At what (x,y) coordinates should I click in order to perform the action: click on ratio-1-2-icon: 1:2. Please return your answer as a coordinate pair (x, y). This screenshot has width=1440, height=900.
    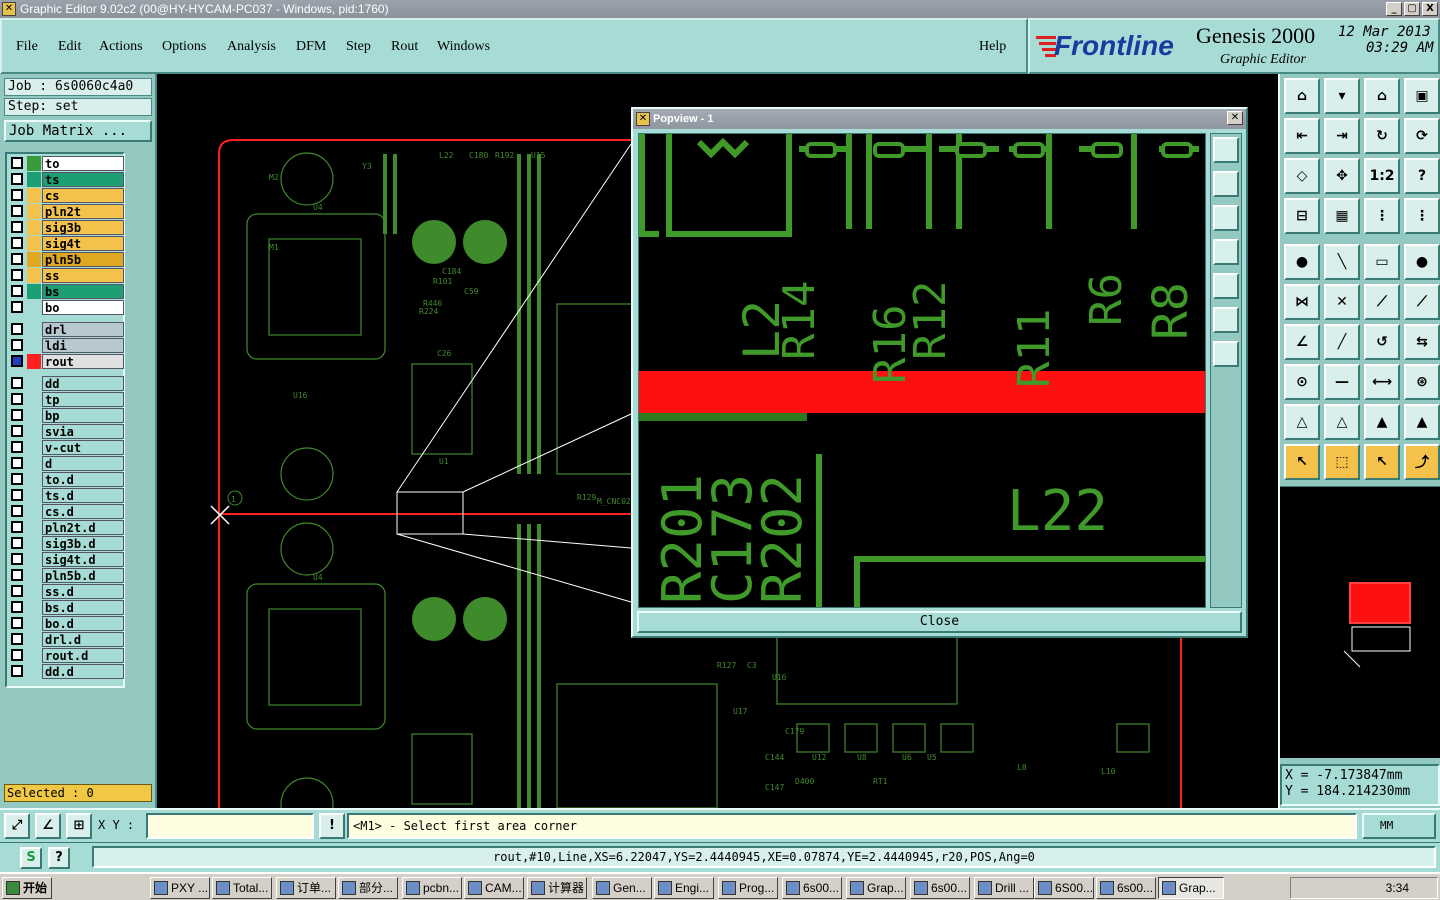
    Looking at the image, I should click on (1382, 176).